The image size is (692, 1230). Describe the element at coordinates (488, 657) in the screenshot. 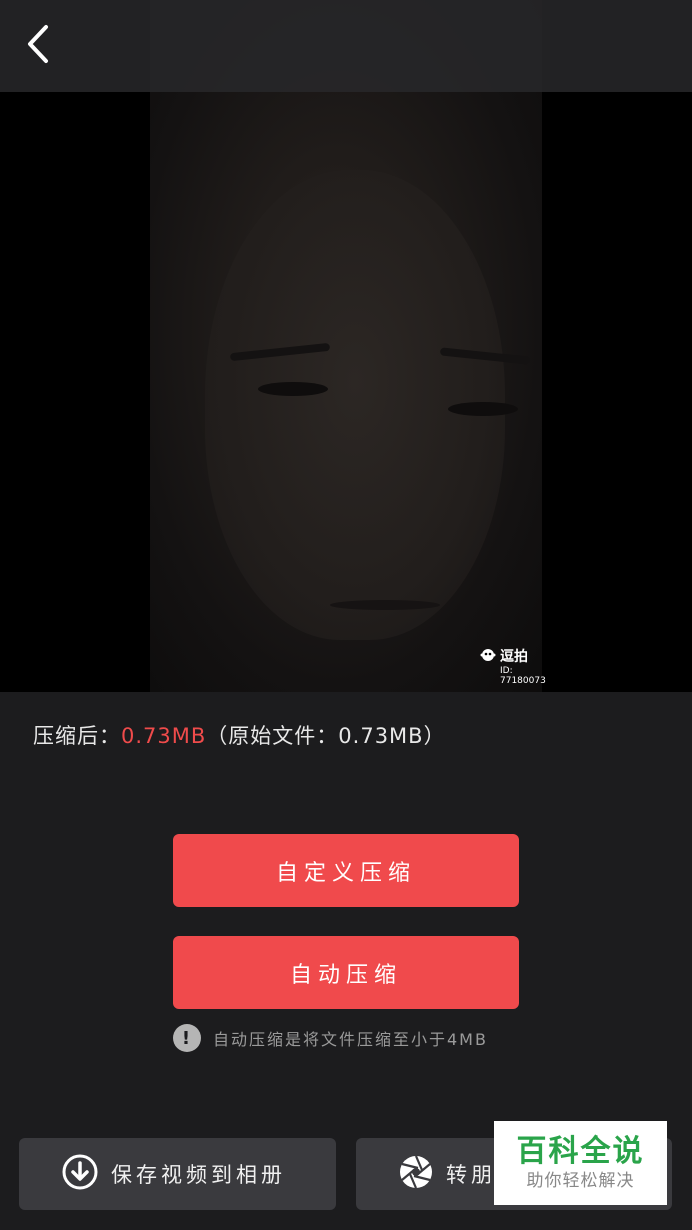

I see `watermark-logo-icon` at that location.